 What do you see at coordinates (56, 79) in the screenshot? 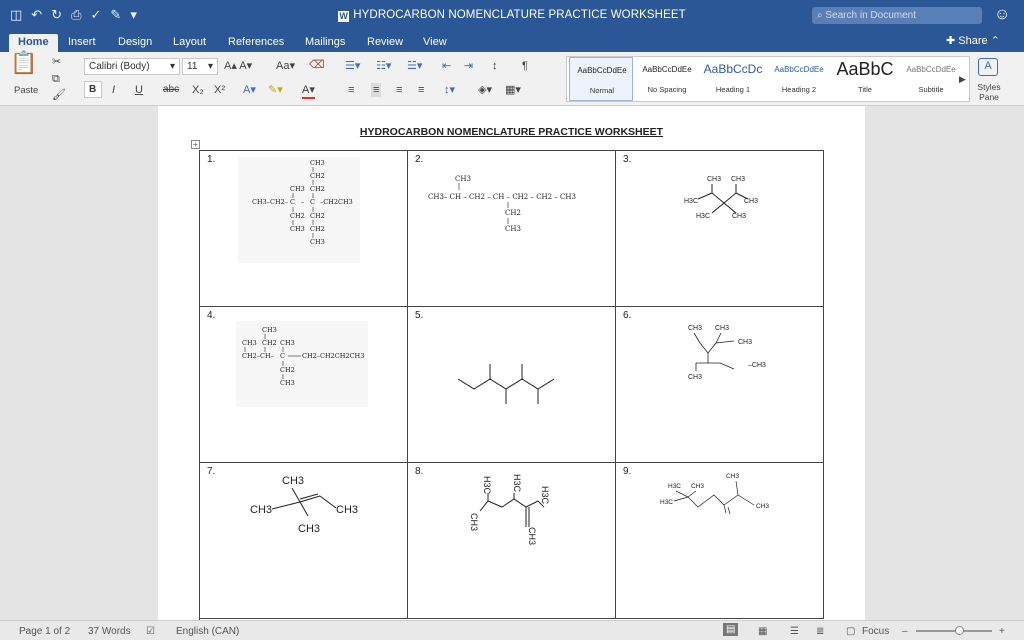
I see `copy-icon: ⧉` at bounding box center [56, 79].